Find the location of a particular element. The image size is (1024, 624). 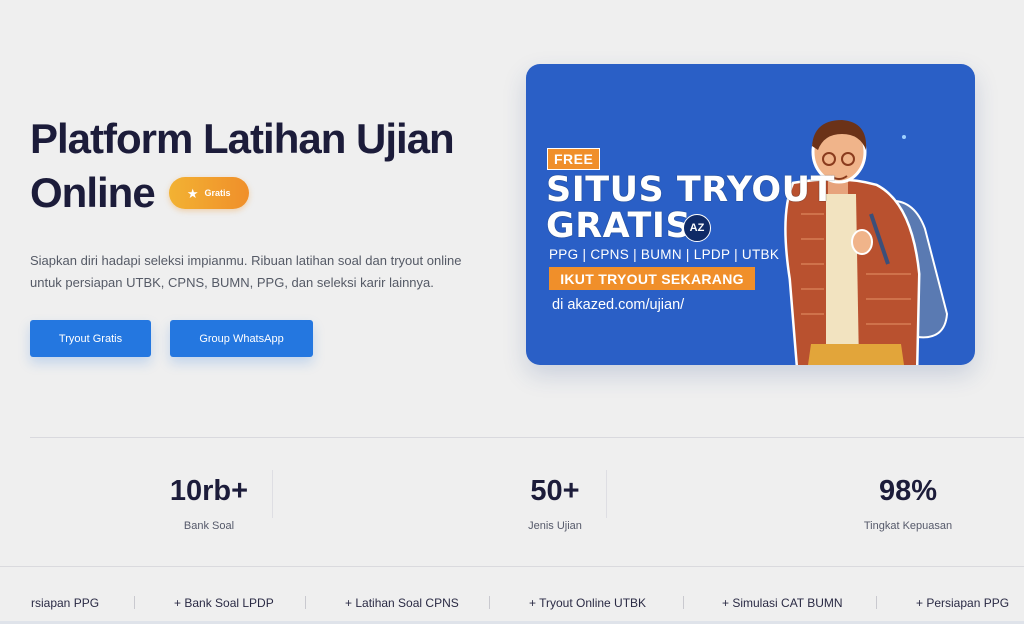

stat-value: 98% is located at coordinates (908, 491).